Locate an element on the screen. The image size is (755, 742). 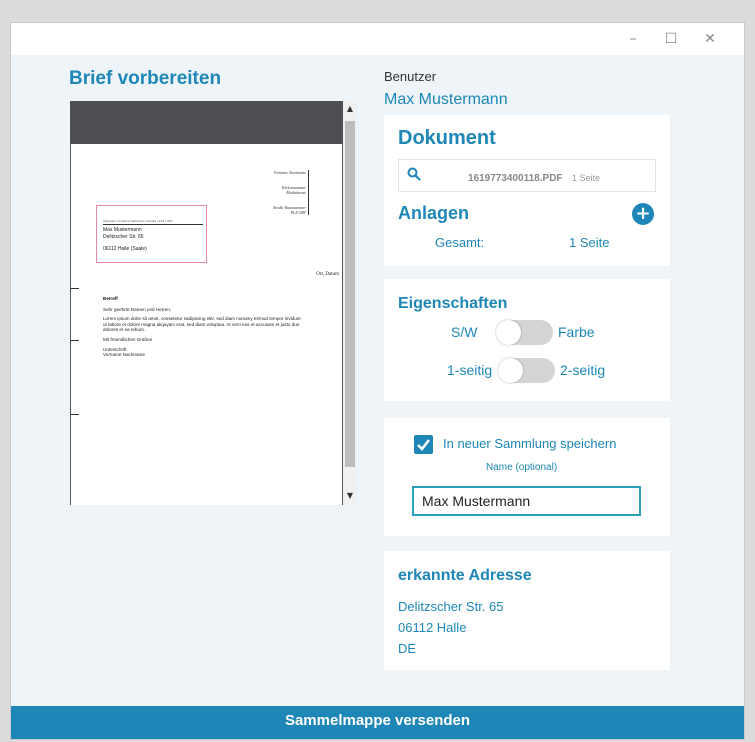
properties-heading: Eigenschaften is located at coordinates (453, 303).